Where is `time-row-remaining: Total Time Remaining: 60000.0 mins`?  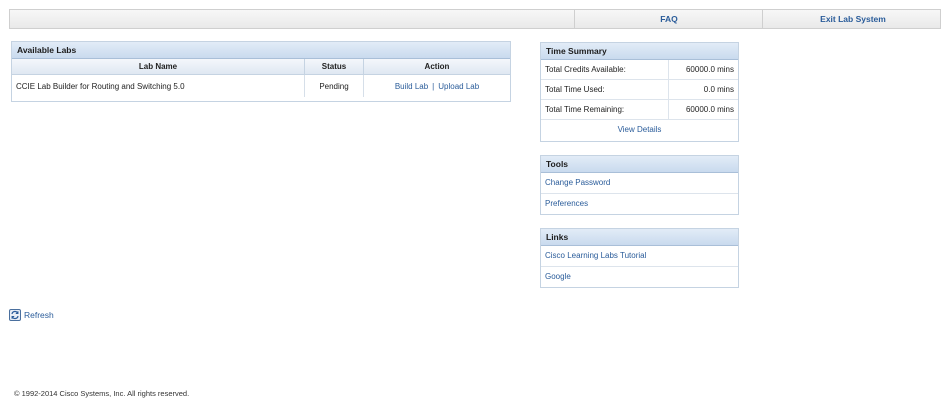
time-row-remaining: Total Time Remaining: 60000.0 mins is located at coordinates (639, 110).